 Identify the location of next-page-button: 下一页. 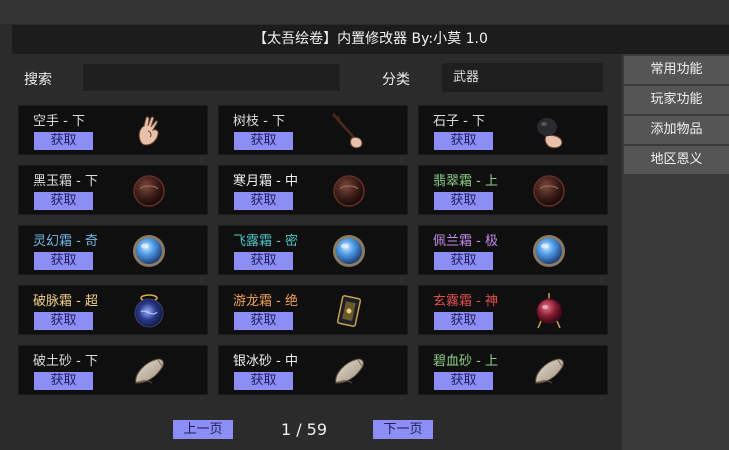
(403, 429).